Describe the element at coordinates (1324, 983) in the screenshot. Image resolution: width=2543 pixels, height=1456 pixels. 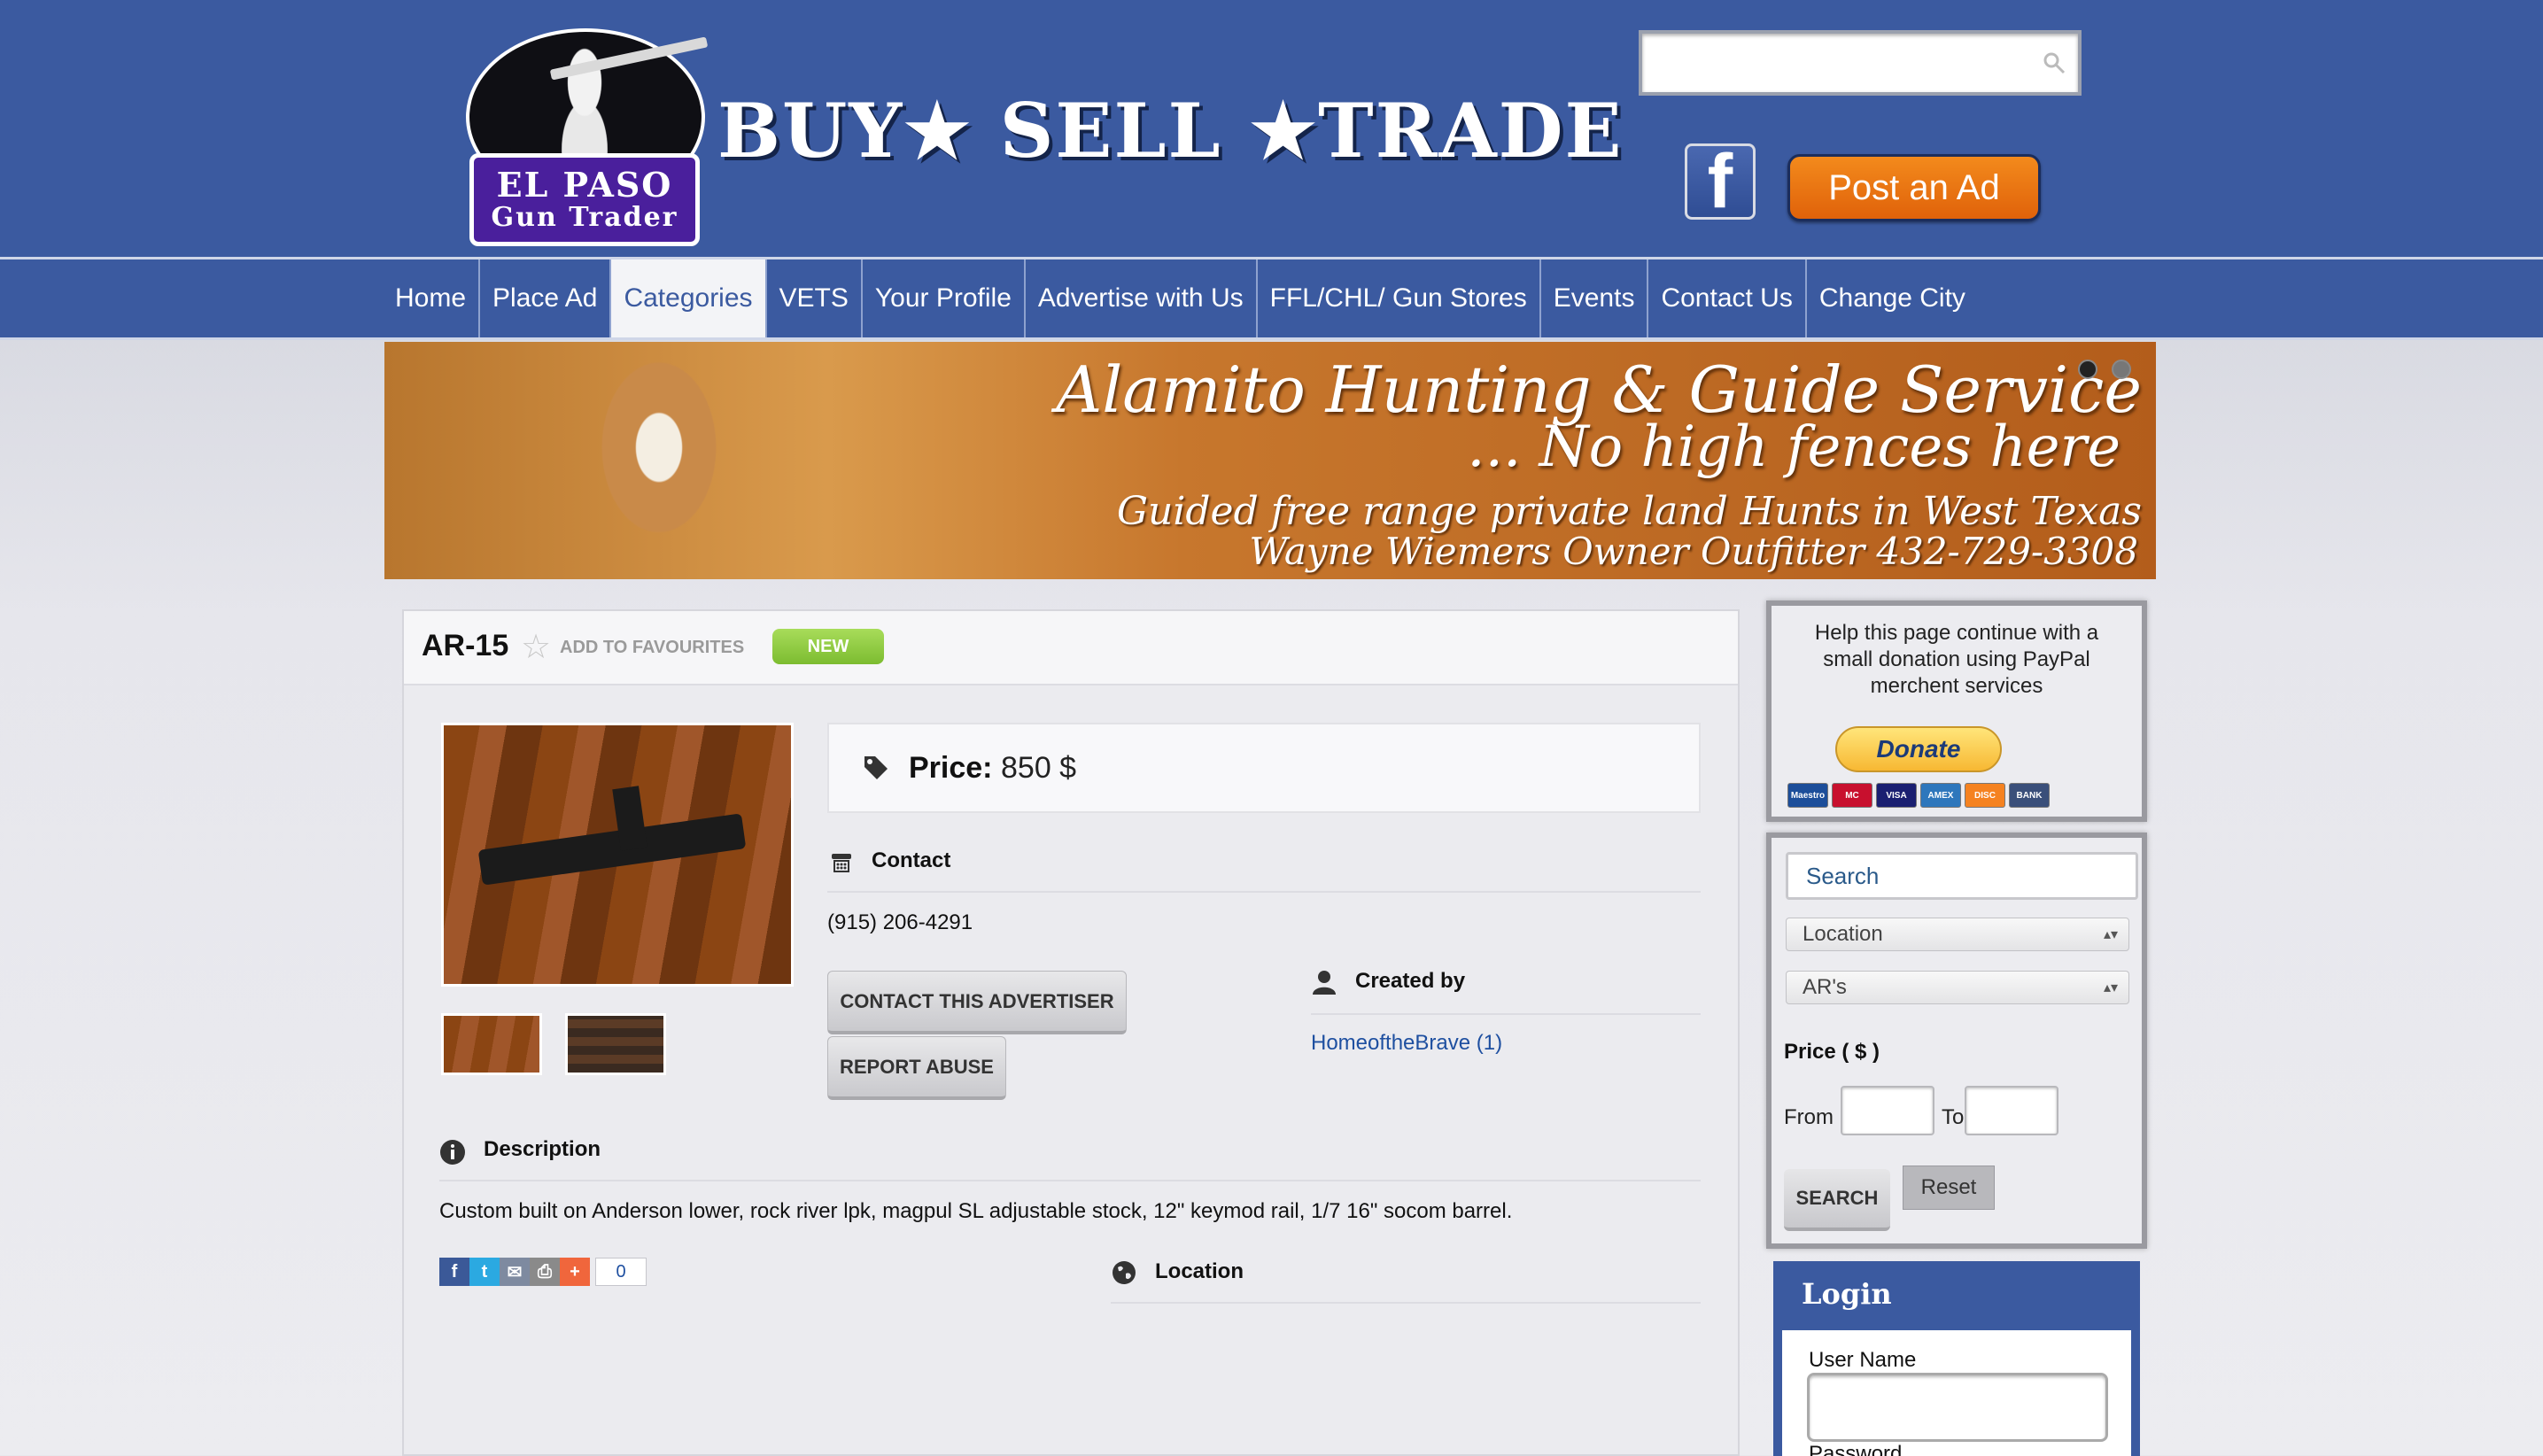
I see `user-icon` at that location.